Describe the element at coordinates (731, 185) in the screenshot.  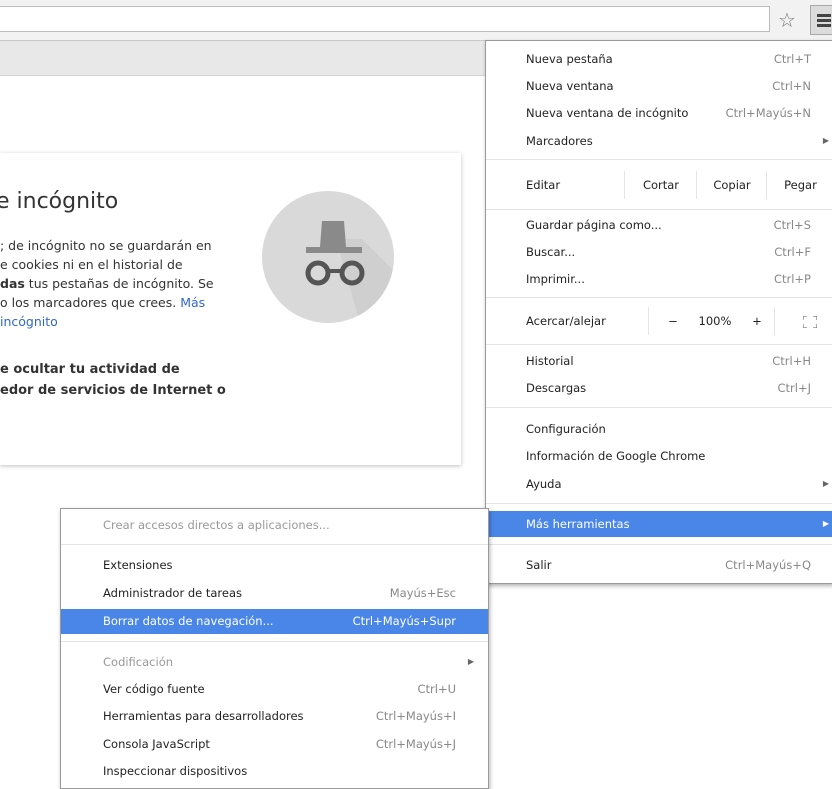
I see `copy-button: Copiar` at that location.